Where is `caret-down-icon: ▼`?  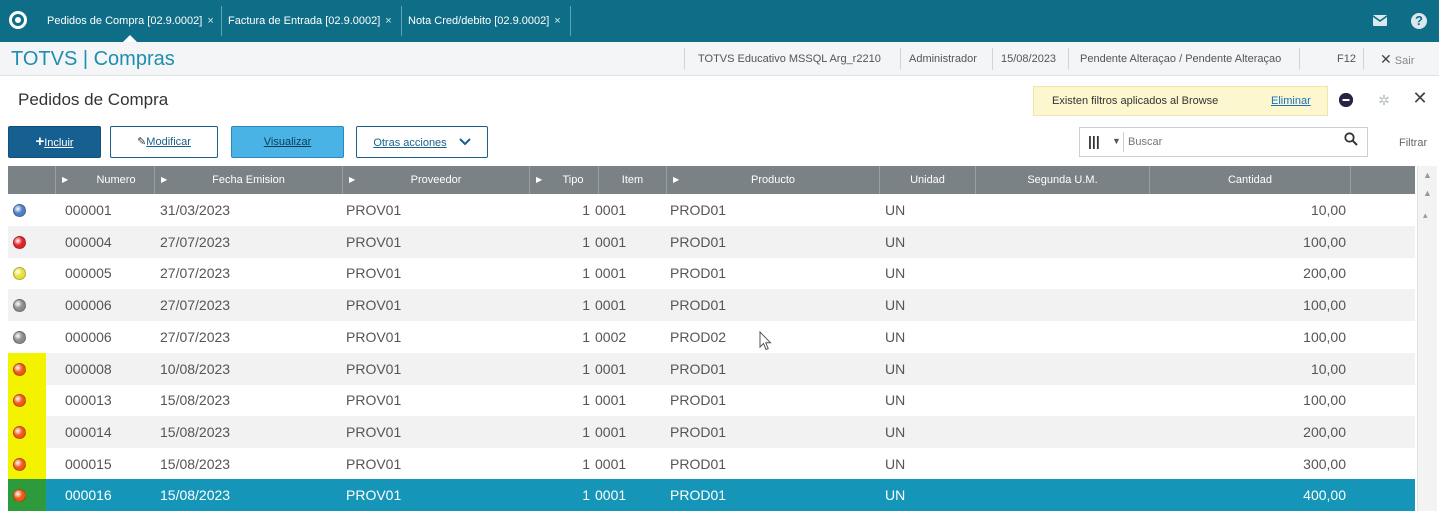
caret-down-icon: ▼ is located at coordinates (1116, 141).